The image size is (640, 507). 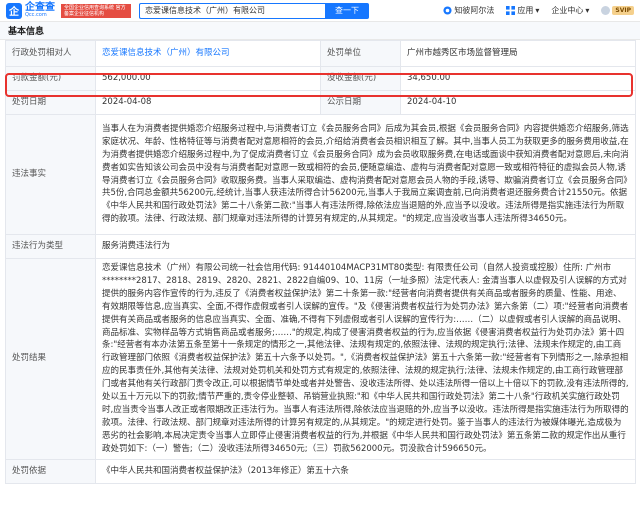 I want to click on avatar-icon, so click(x=606, y=10).